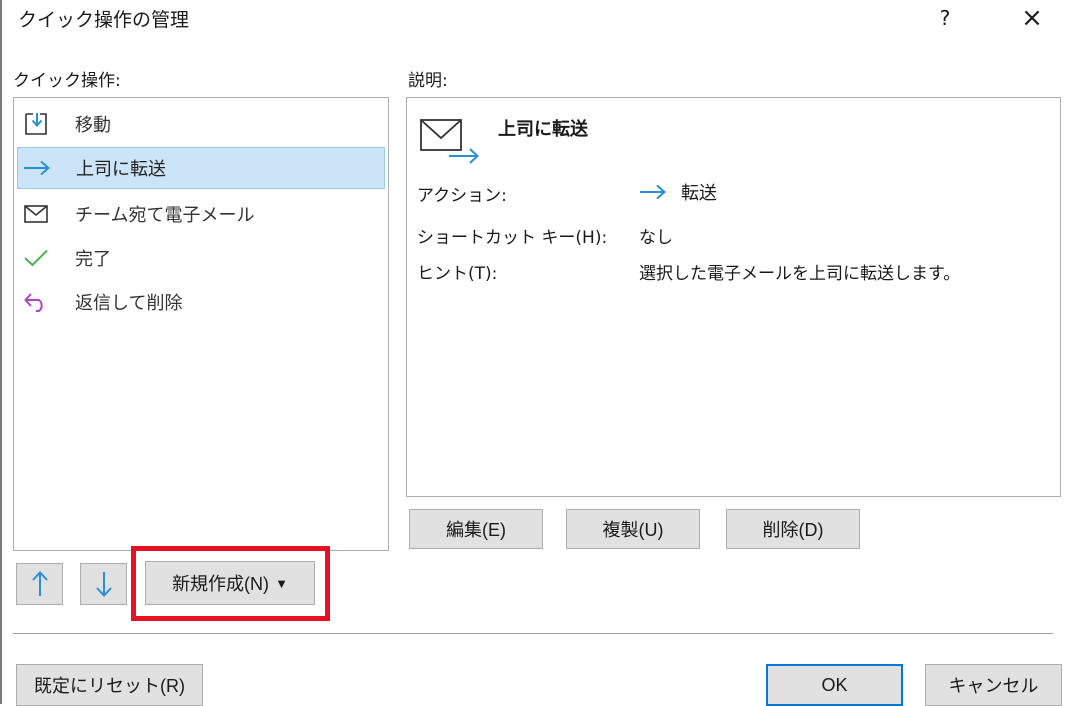 Image resolution: width=1066 pixels, height=706 pixels. What do you see at coordinates (678, 192) in the screenshot?
I see `action-value: 転送` at bounding box center [678, 192].